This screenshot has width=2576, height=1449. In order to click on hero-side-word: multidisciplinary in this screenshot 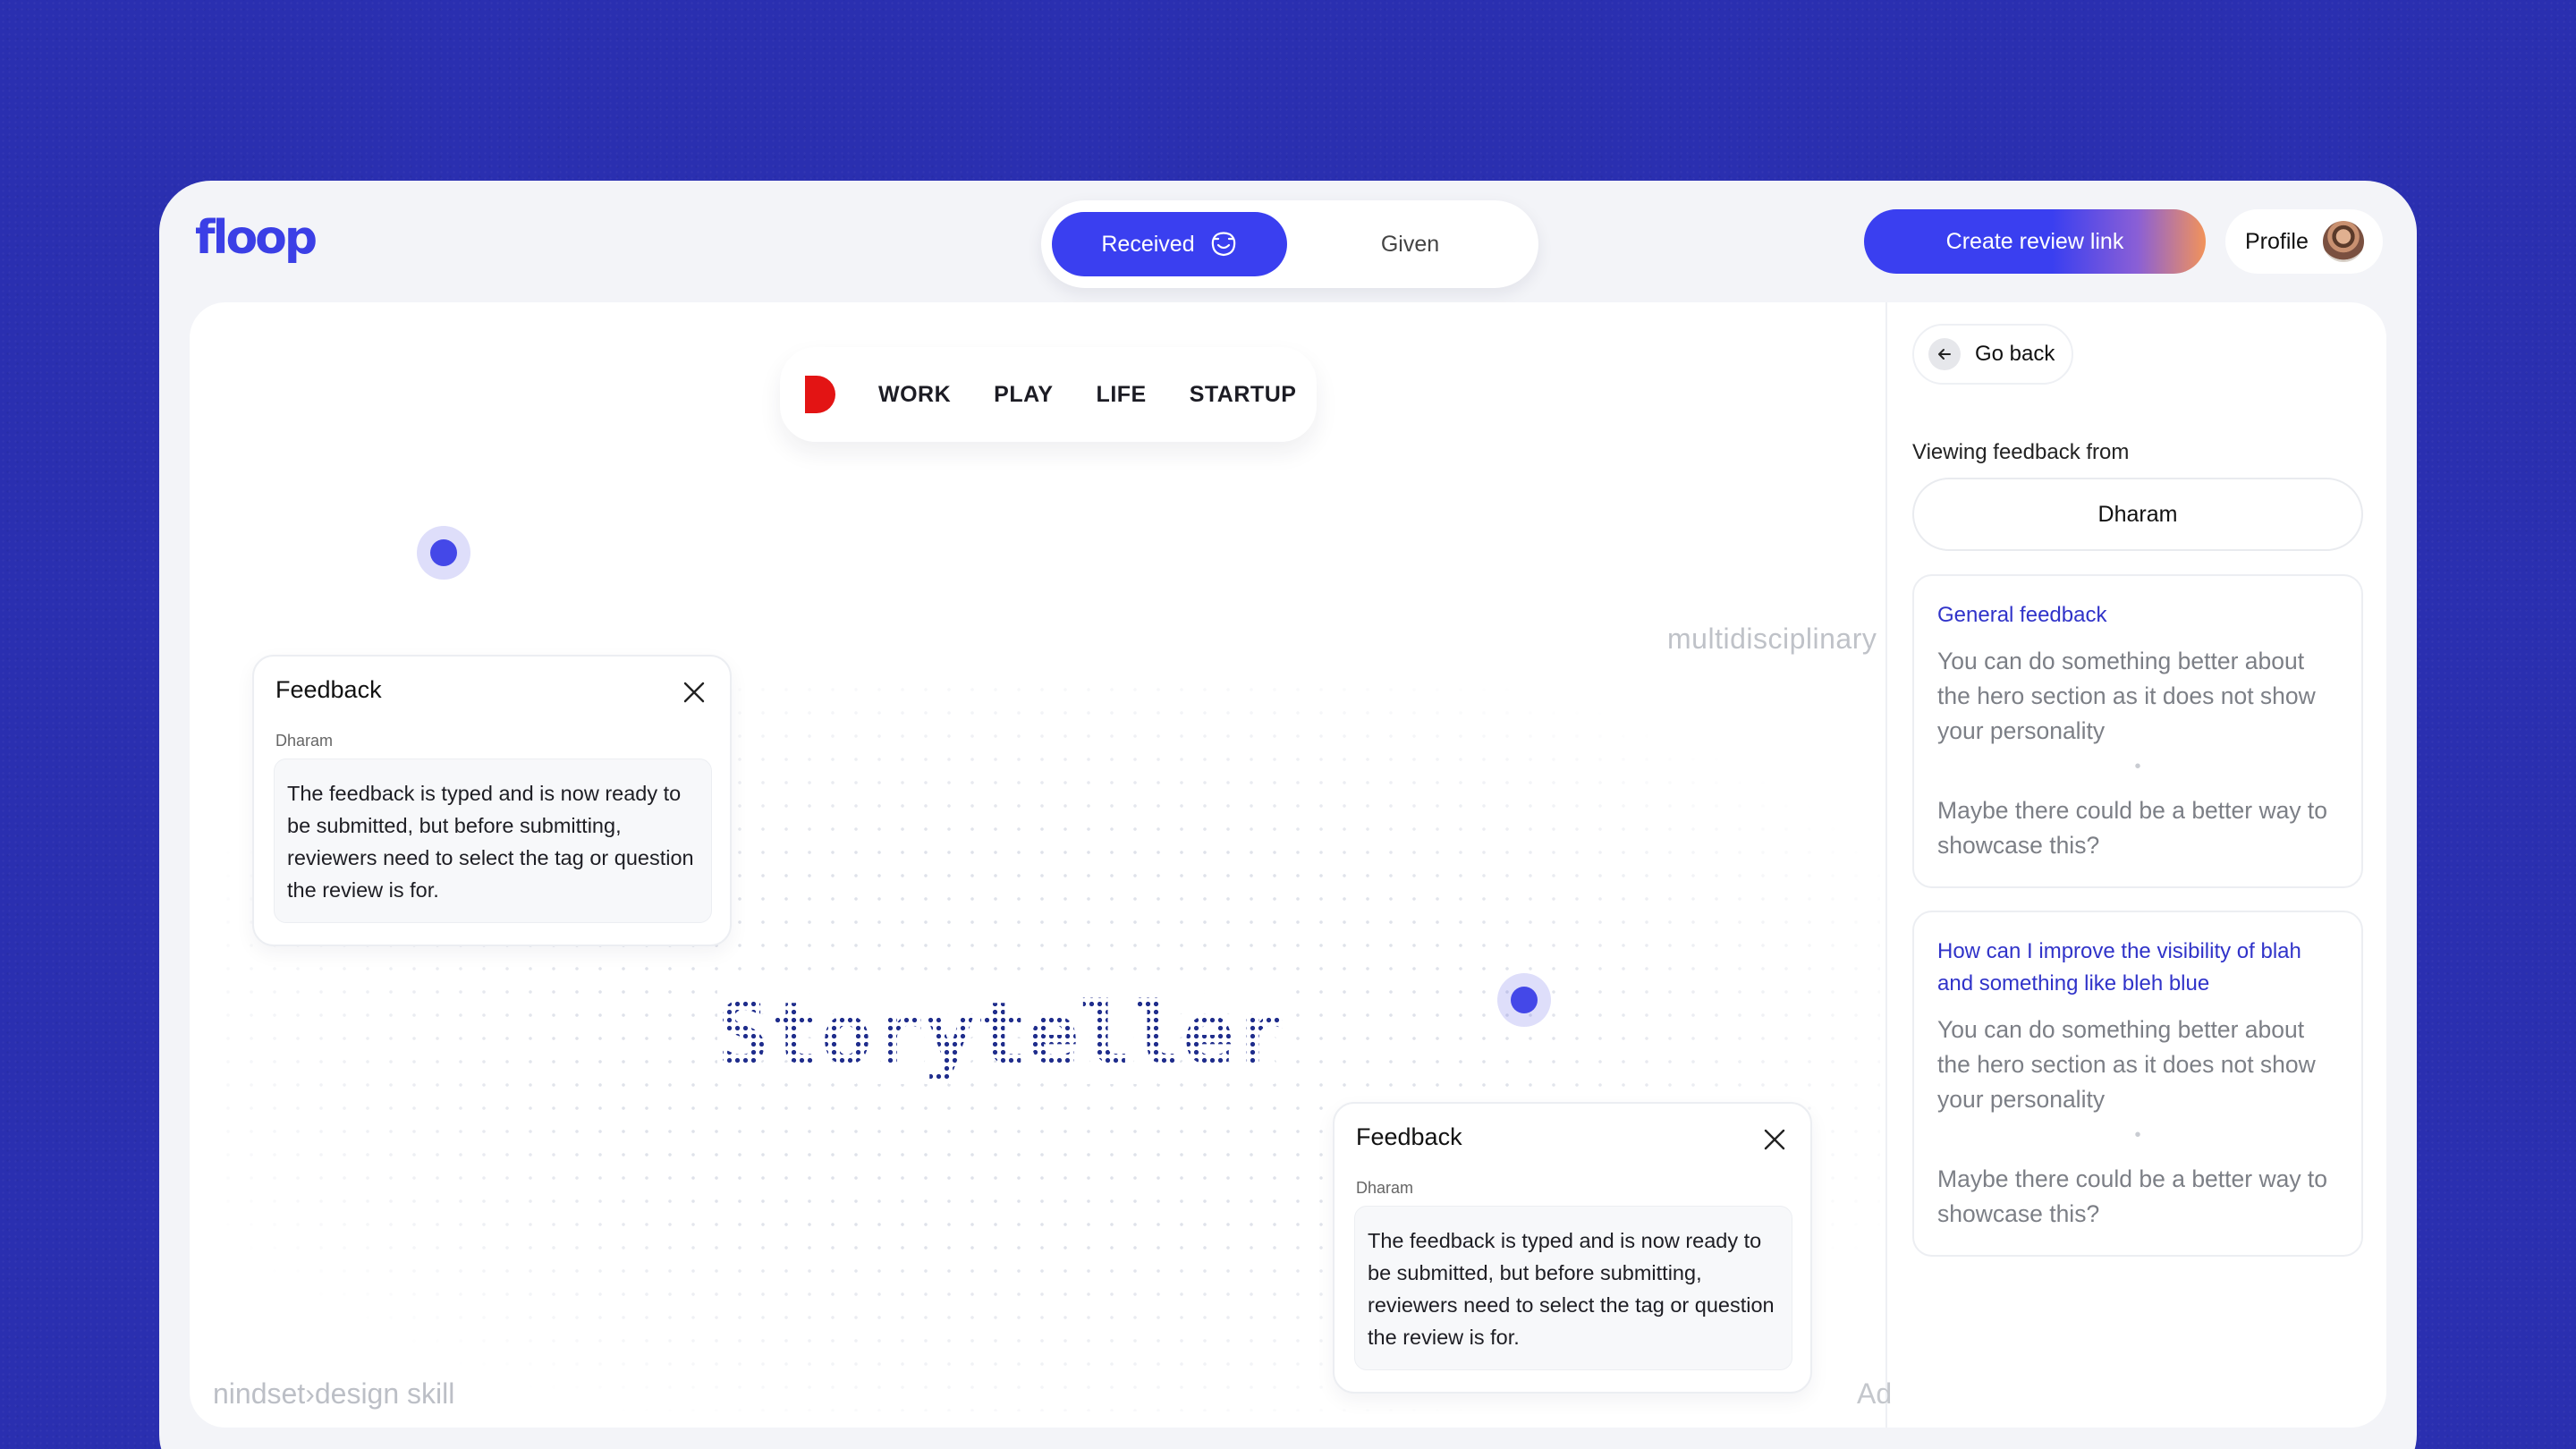, I will do `click(1772, 639)`.